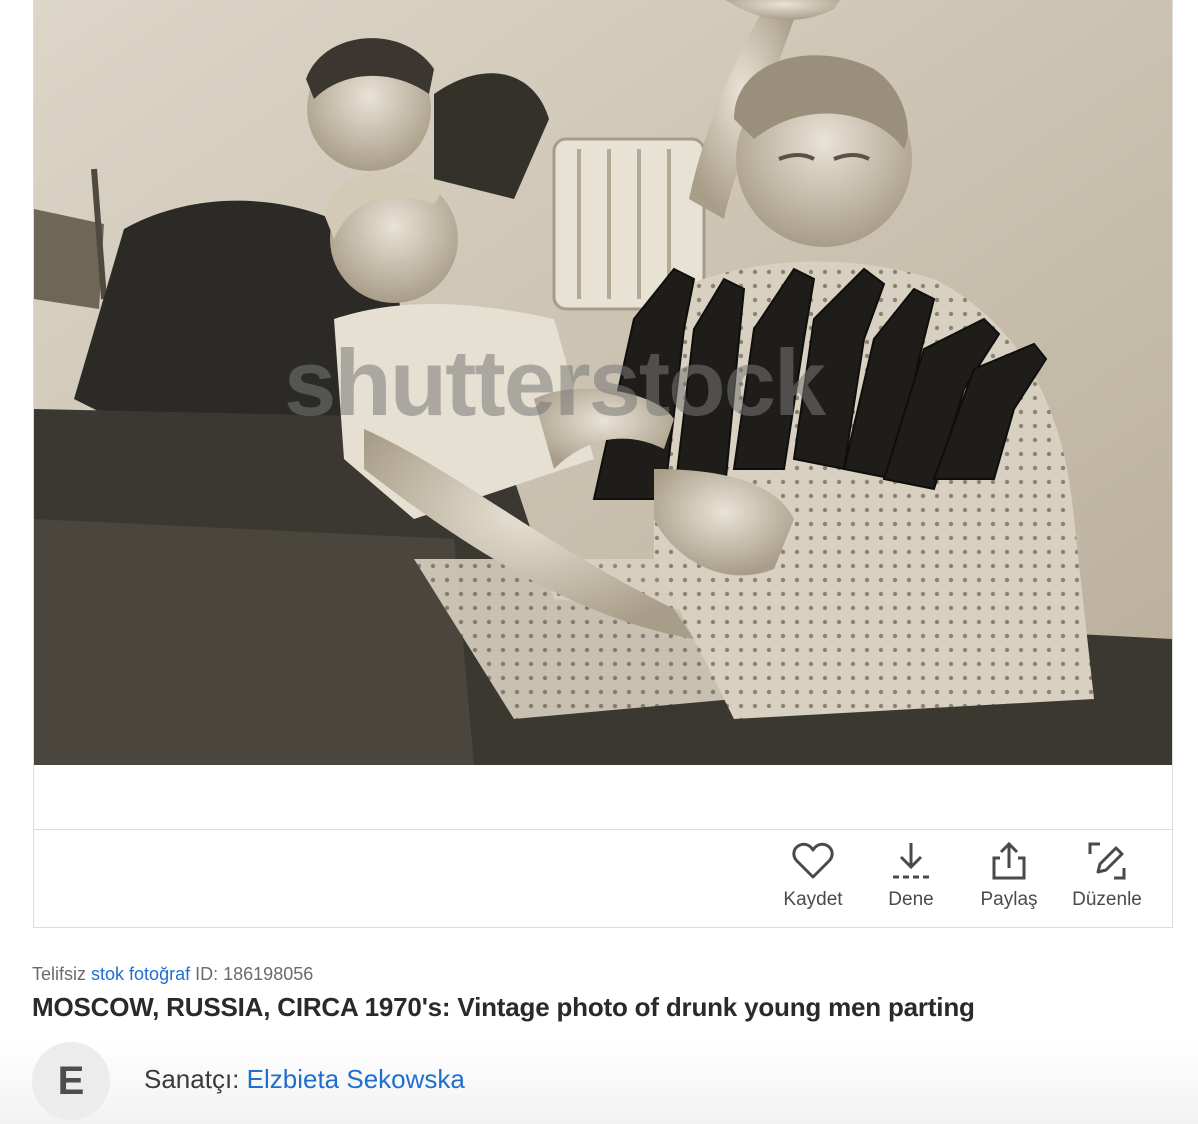 This screenshot has height=1124, width=1198. Describe the element at coordinates (813, 899) in the screenshot. I see `save-label: Kaydet` at that location.